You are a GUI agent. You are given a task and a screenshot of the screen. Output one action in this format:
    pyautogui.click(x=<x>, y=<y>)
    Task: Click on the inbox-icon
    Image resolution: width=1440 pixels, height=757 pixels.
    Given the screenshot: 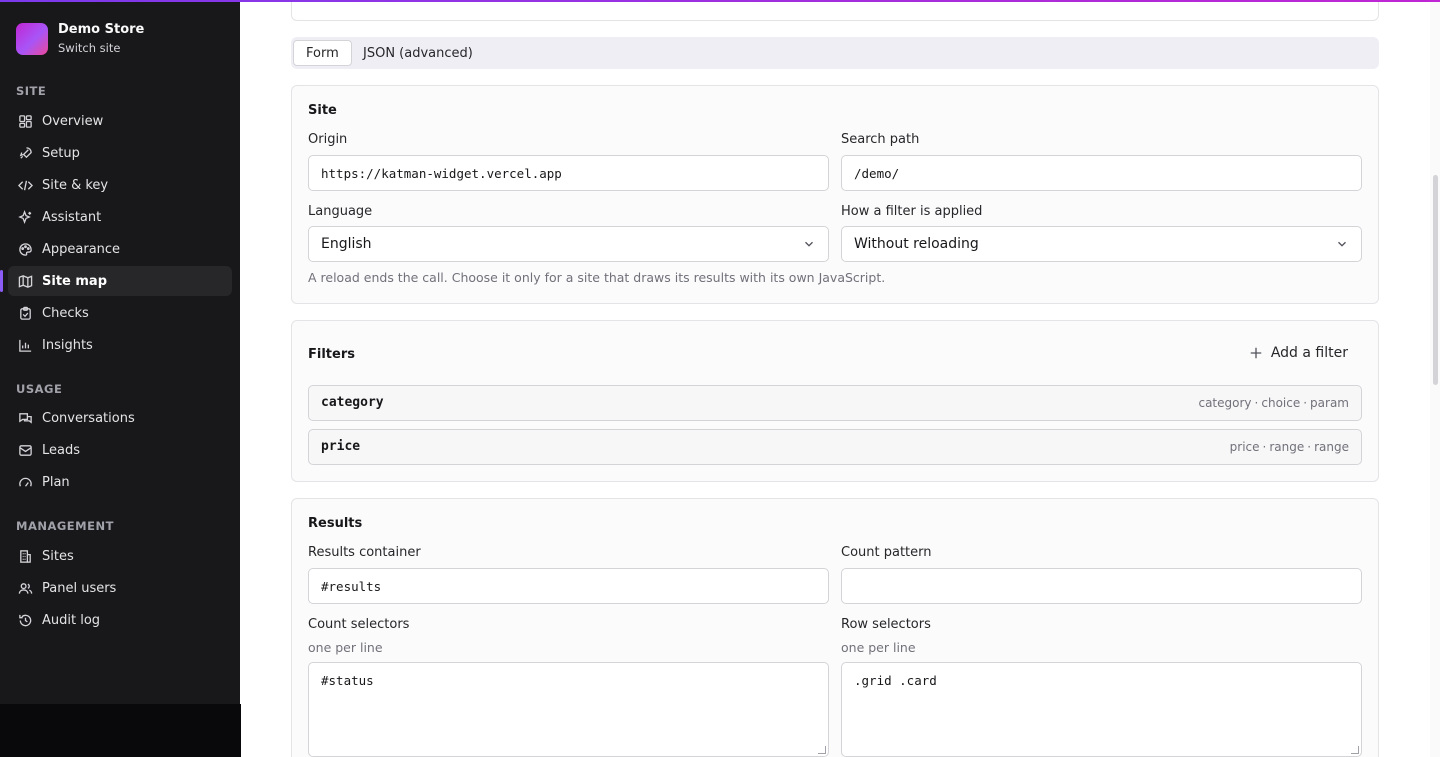 What is the action you would take?
    pyautogui.click(x=25, y=450)
    